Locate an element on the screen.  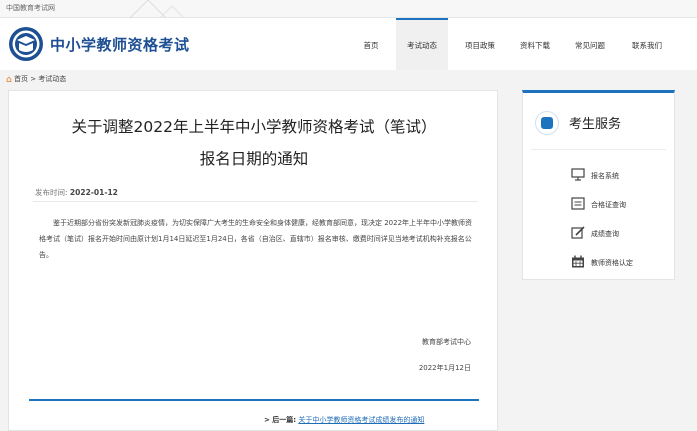
article-title-line1: 关于调整2022年上半年中小学教师资格考试（笔试） is located at coordinates (254, 127).